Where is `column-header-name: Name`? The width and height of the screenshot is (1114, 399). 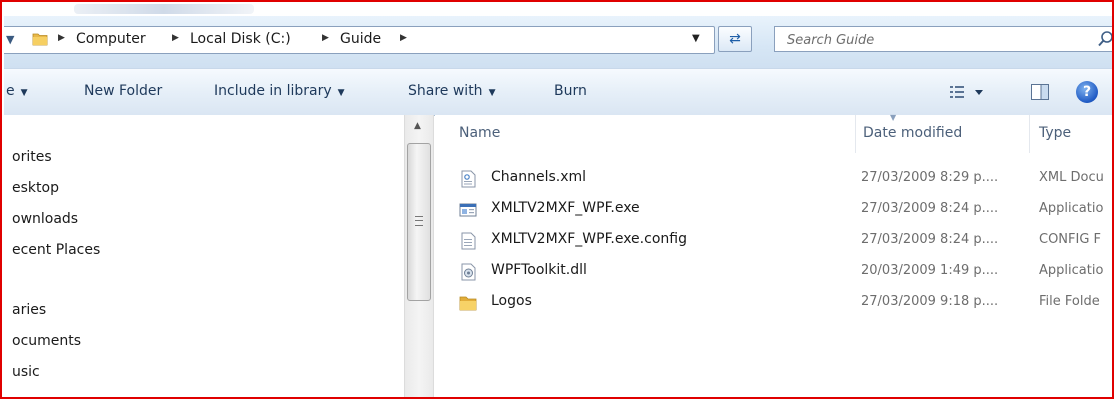 column-header-name: Name is located at coordinates (479, 133).